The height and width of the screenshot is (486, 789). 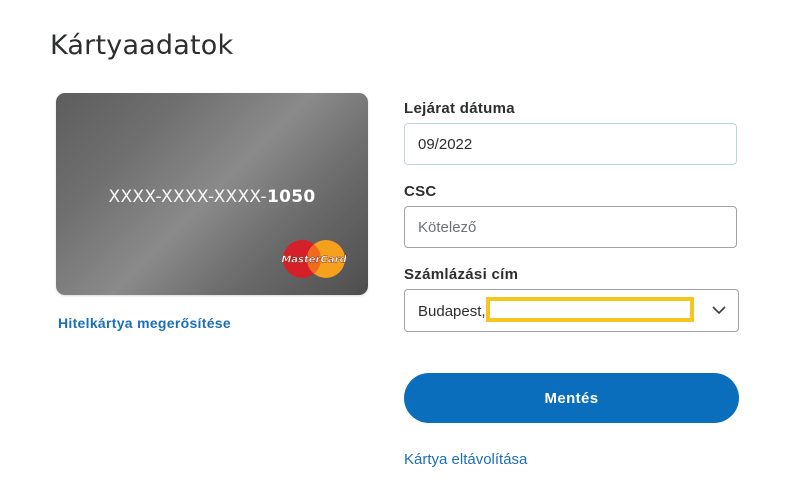 What do you see at coordinates (142, 45) in the screenshot?
I see `page-title: Kártyaadatok` at bounding box center [142, 45].